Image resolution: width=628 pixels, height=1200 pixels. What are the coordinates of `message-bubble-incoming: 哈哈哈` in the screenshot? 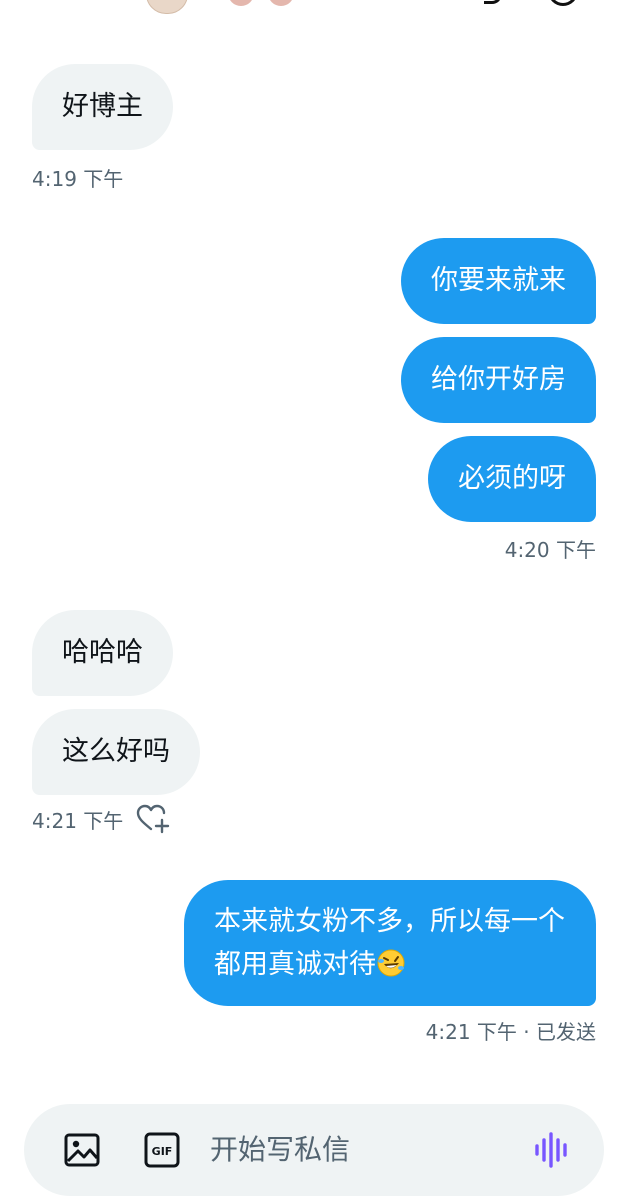 It's located at (102, 653).